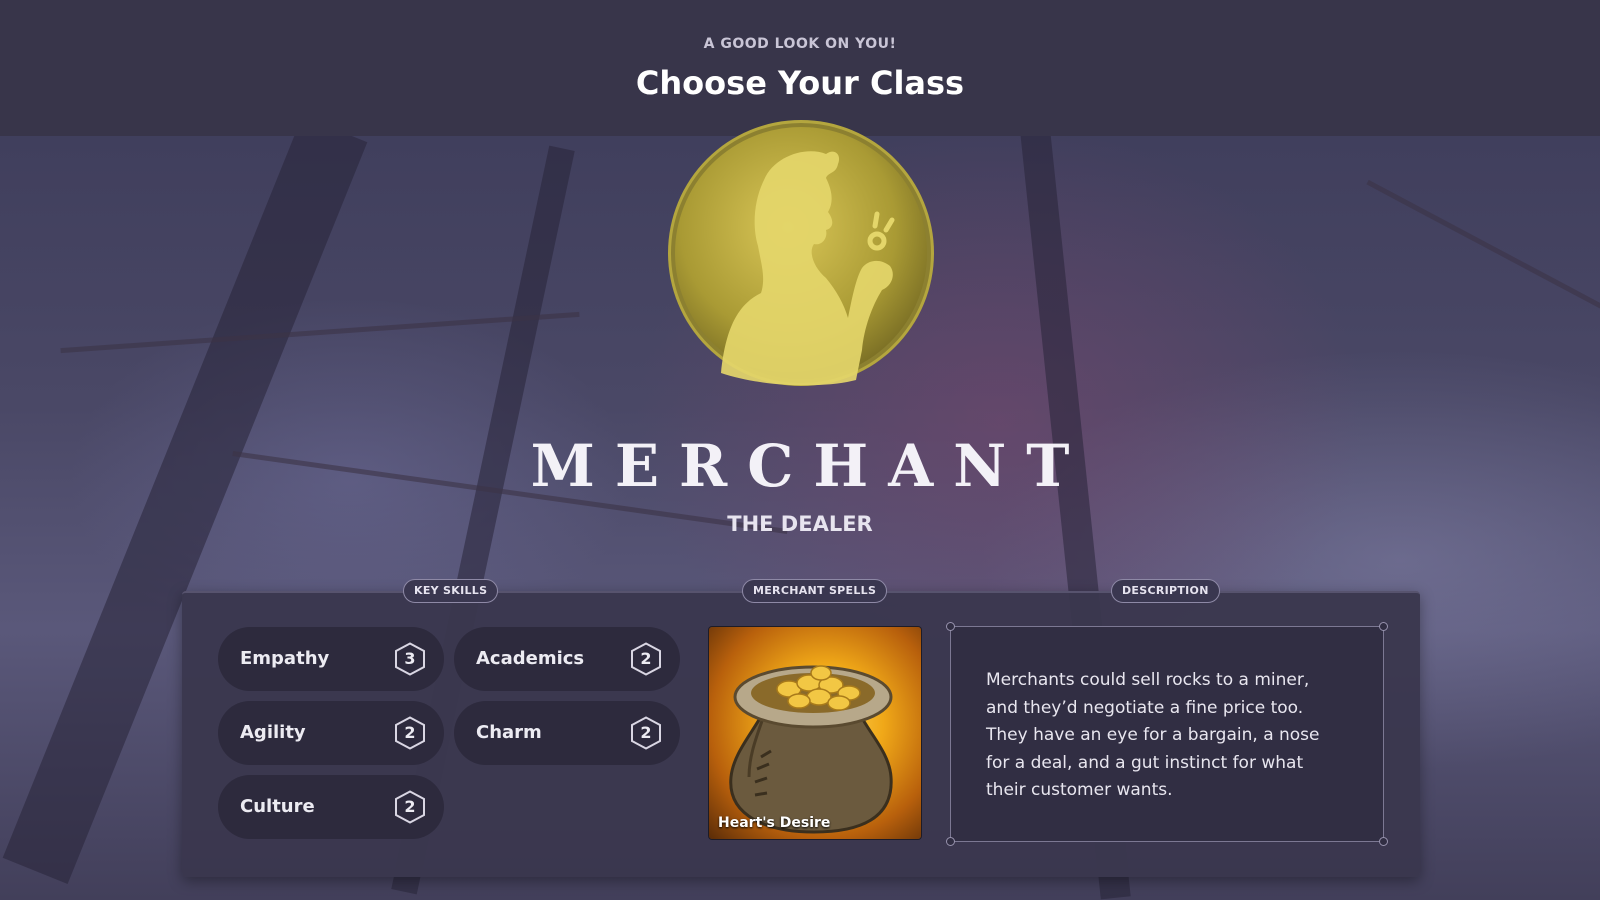 The width and height of the screenshot is (1600, 900). Describe the element at coordinates (800, 44) in the screenshot. I see `header-eyebrow: A GOOD LOOK ON YOU!` at that location.